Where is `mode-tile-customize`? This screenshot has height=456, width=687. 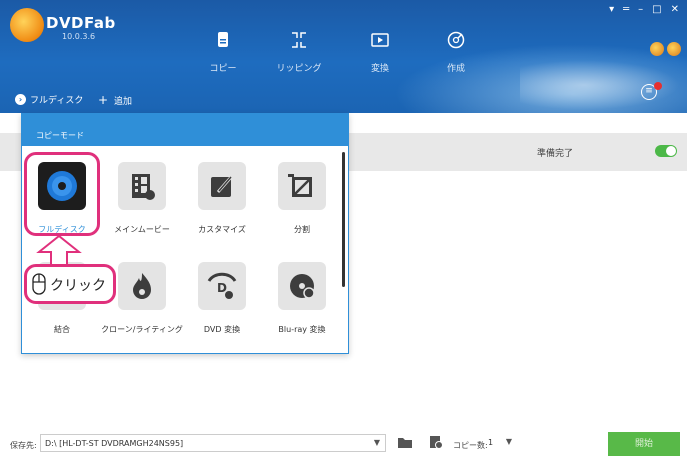
mode-tile-customize is located at coordinates (222, 186).